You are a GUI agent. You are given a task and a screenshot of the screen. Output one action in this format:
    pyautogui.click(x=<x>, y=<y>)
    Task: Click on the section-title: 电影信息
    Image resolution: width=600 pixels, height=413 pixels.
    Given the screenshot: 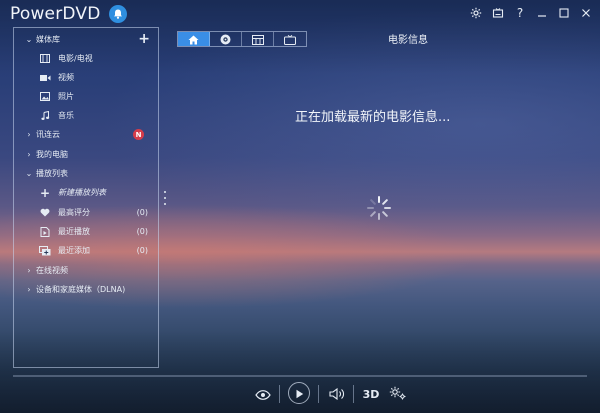 What is the action you would take?
    pyautogui.click(x=408, y=40)
    